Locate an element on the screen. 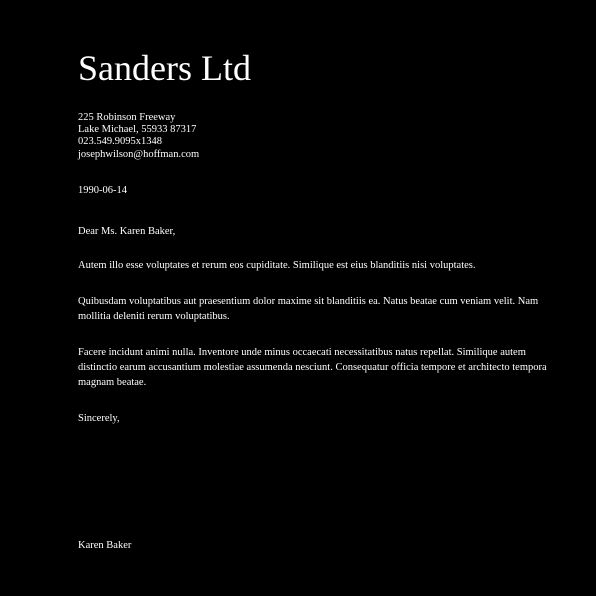  company-name: Sanders Ltd is located at coordinates (164, 68).